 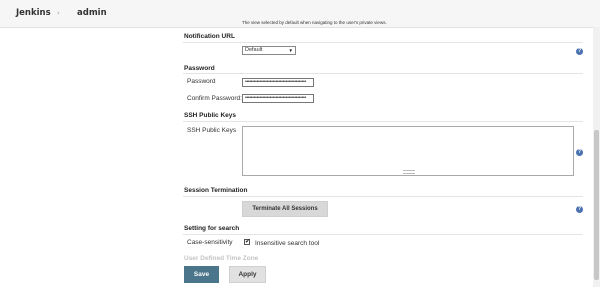 What do you see at coordinates (216, 190) in the screenshot?
I see `session-termination-heading: Session Termination` at bounding box center [216, 190].